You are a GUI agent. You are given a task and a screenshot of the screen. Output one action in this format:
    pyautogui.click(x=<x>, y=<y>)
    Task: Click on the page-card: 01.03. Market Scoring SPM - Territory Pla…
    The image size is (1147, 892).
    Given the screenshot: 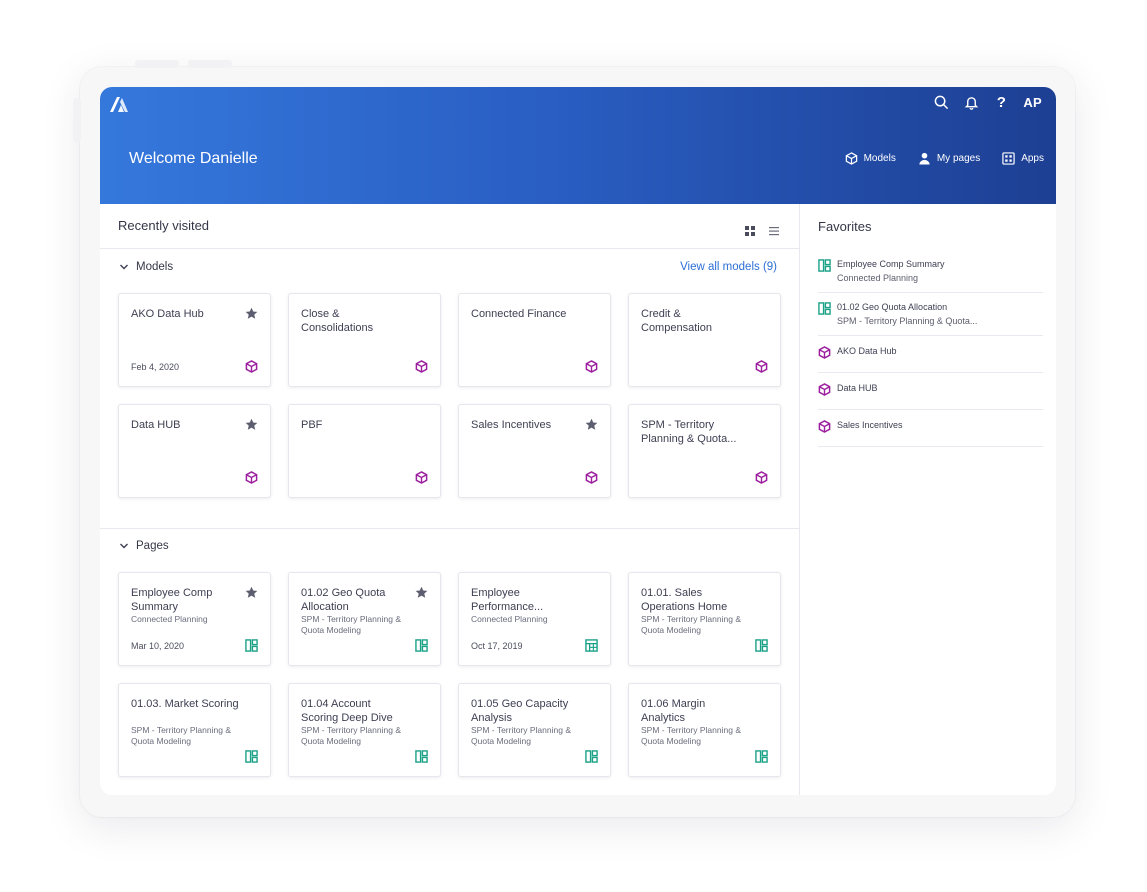 What is the action you would take?
    pyautogui.click(x=194, y=730)
    